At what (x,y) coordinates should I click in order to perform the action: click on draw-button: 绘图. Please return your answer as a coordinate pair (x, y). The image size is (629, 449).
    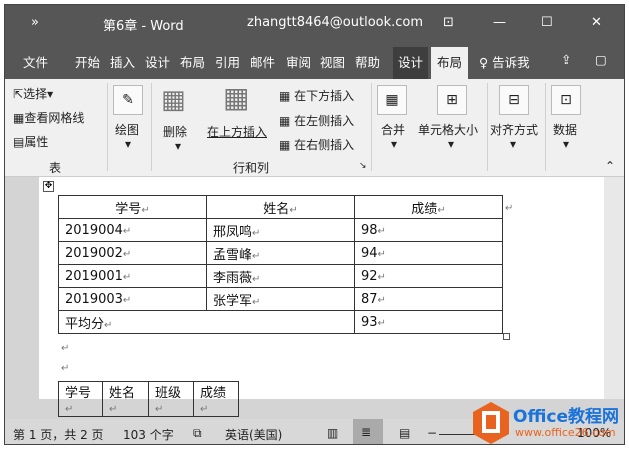
    Looking at the image, I should click on (127, 129).